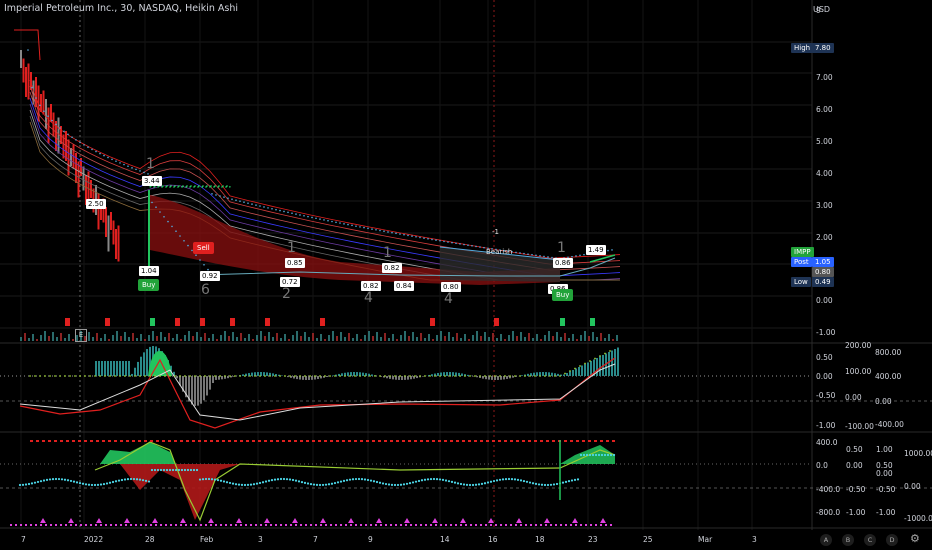 This screenshot has height=550, width=932. I want to click on signal-bar, so click(322, 322).